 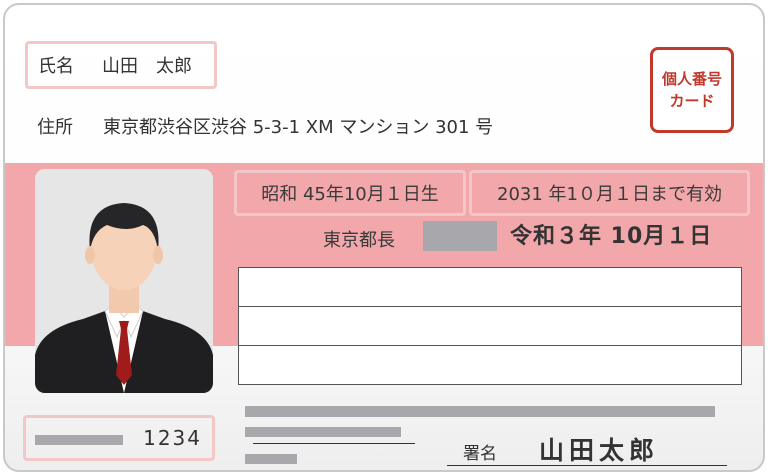 What do you see at coordinates (55, 127) in the screenshot?
I see `address-label: 住所` at bounding box center [55, 127].